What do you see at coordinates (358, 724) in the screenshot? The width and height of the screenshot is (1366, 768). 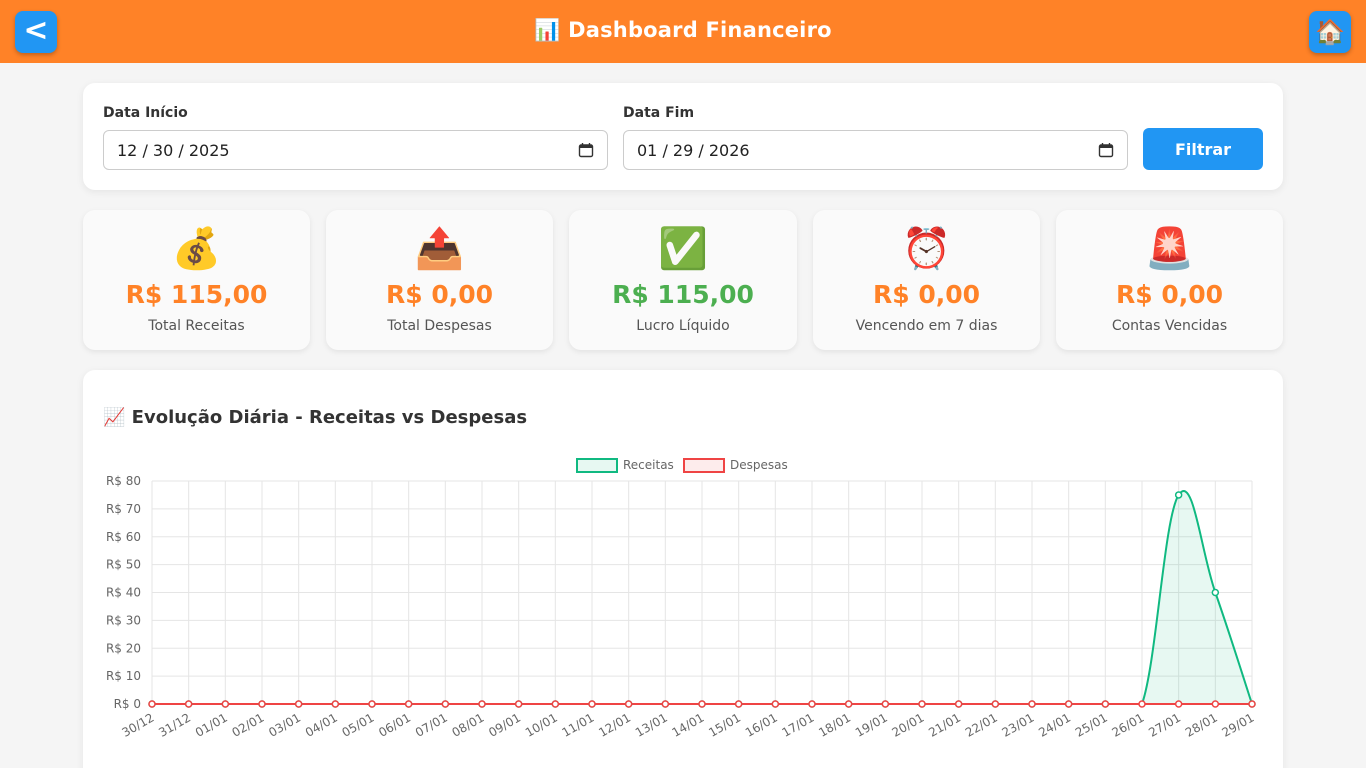 I see `x-tick-label: 05/01` at bounding box center [358, 724].